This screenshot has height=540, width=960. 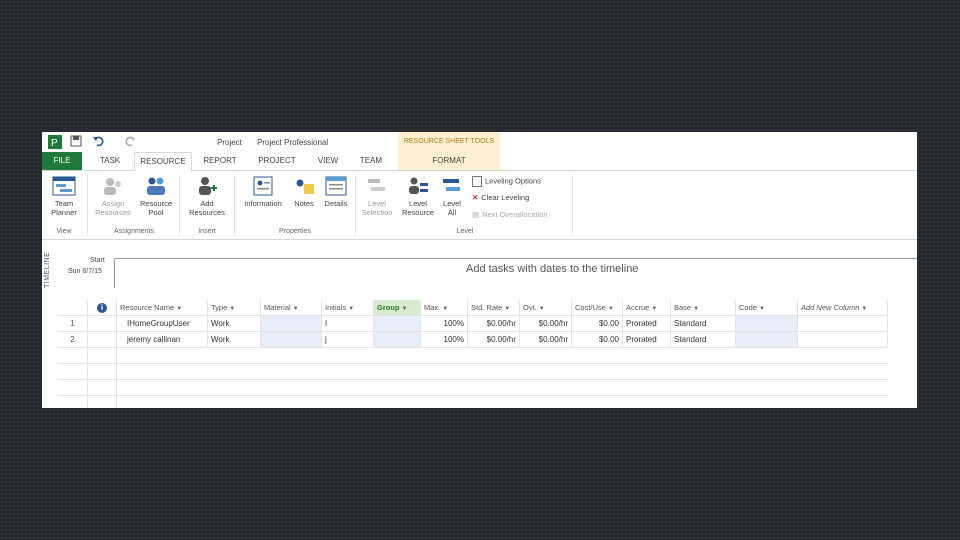 What do you see at coordinates (277, 161) in the screenshot?
I see `tab-project: PROJECT` at bounding box center [277, 161].